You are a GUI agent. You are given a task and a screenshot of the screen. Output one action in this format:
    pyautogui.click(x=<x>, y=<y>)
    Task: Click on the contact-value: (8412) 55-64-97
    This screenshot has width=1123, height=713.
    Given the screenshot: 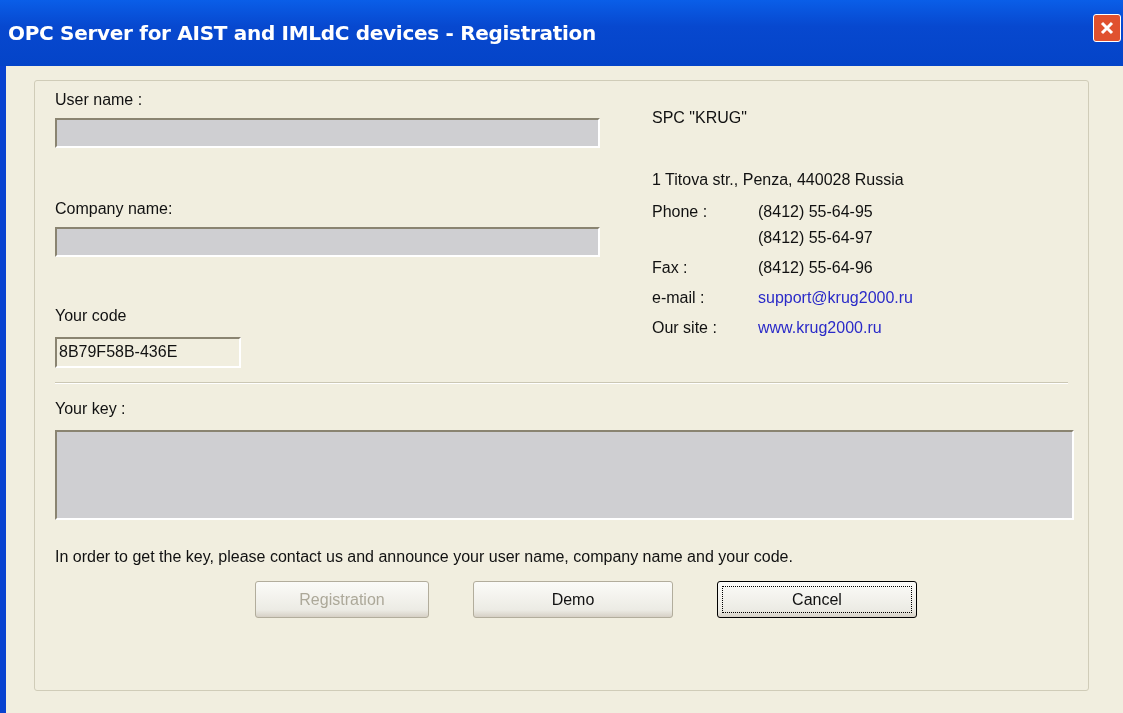 What is the action you would take?
    pyautogui.click(x=815, y=238)
    